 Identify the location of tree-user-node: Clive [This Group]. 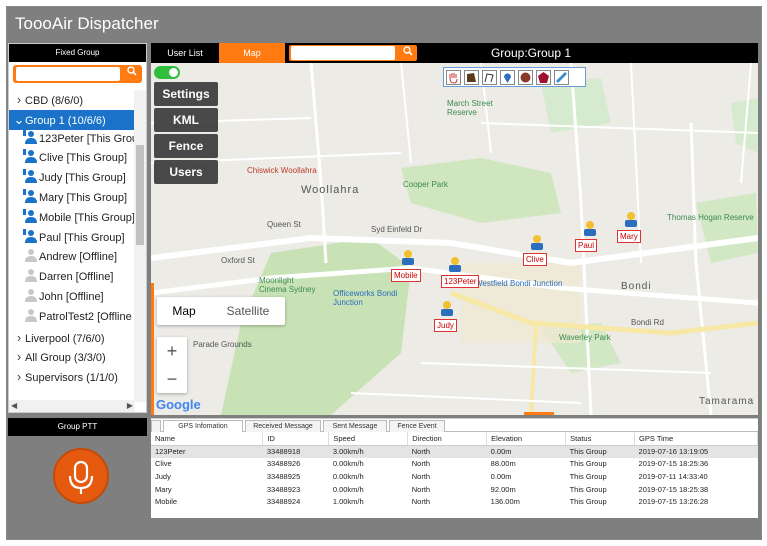
(72, 159).